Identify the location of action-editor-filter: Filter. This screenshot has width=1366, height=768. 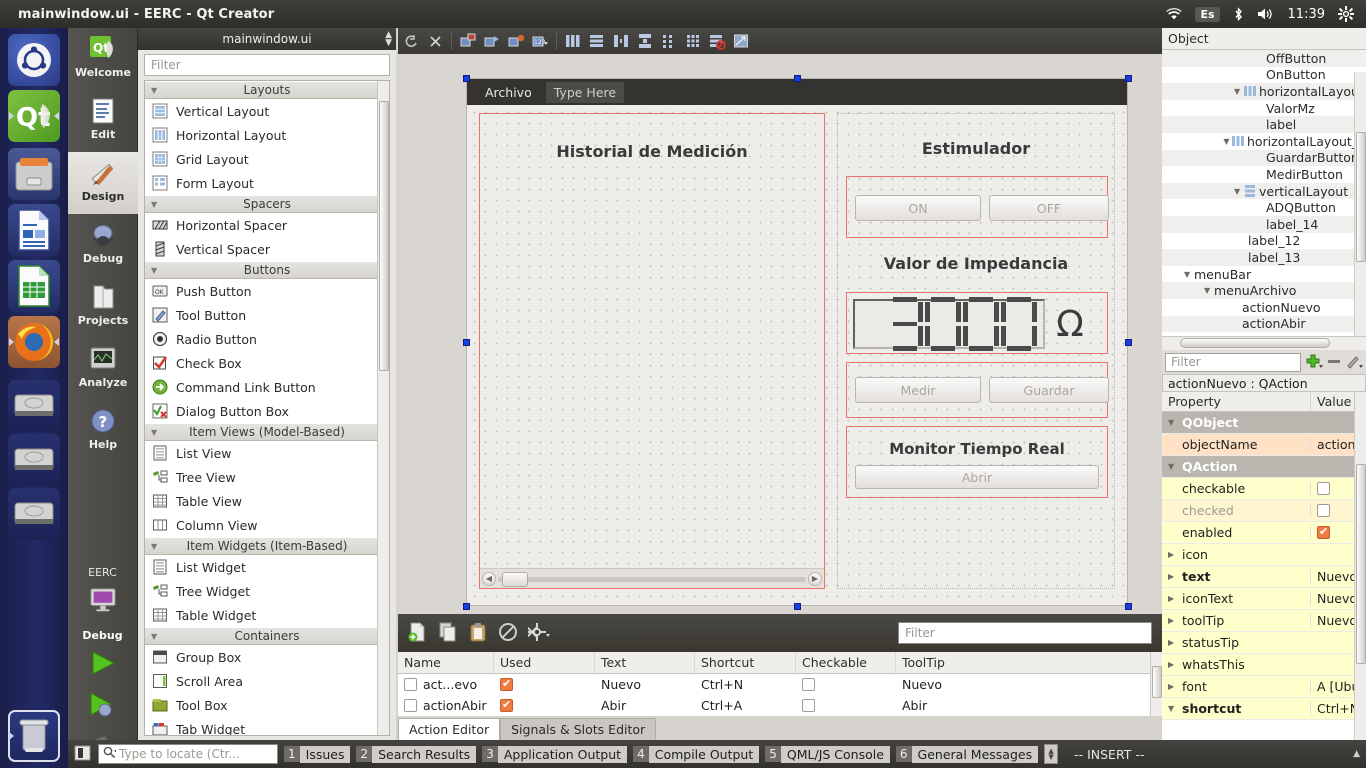
(1025, 633).